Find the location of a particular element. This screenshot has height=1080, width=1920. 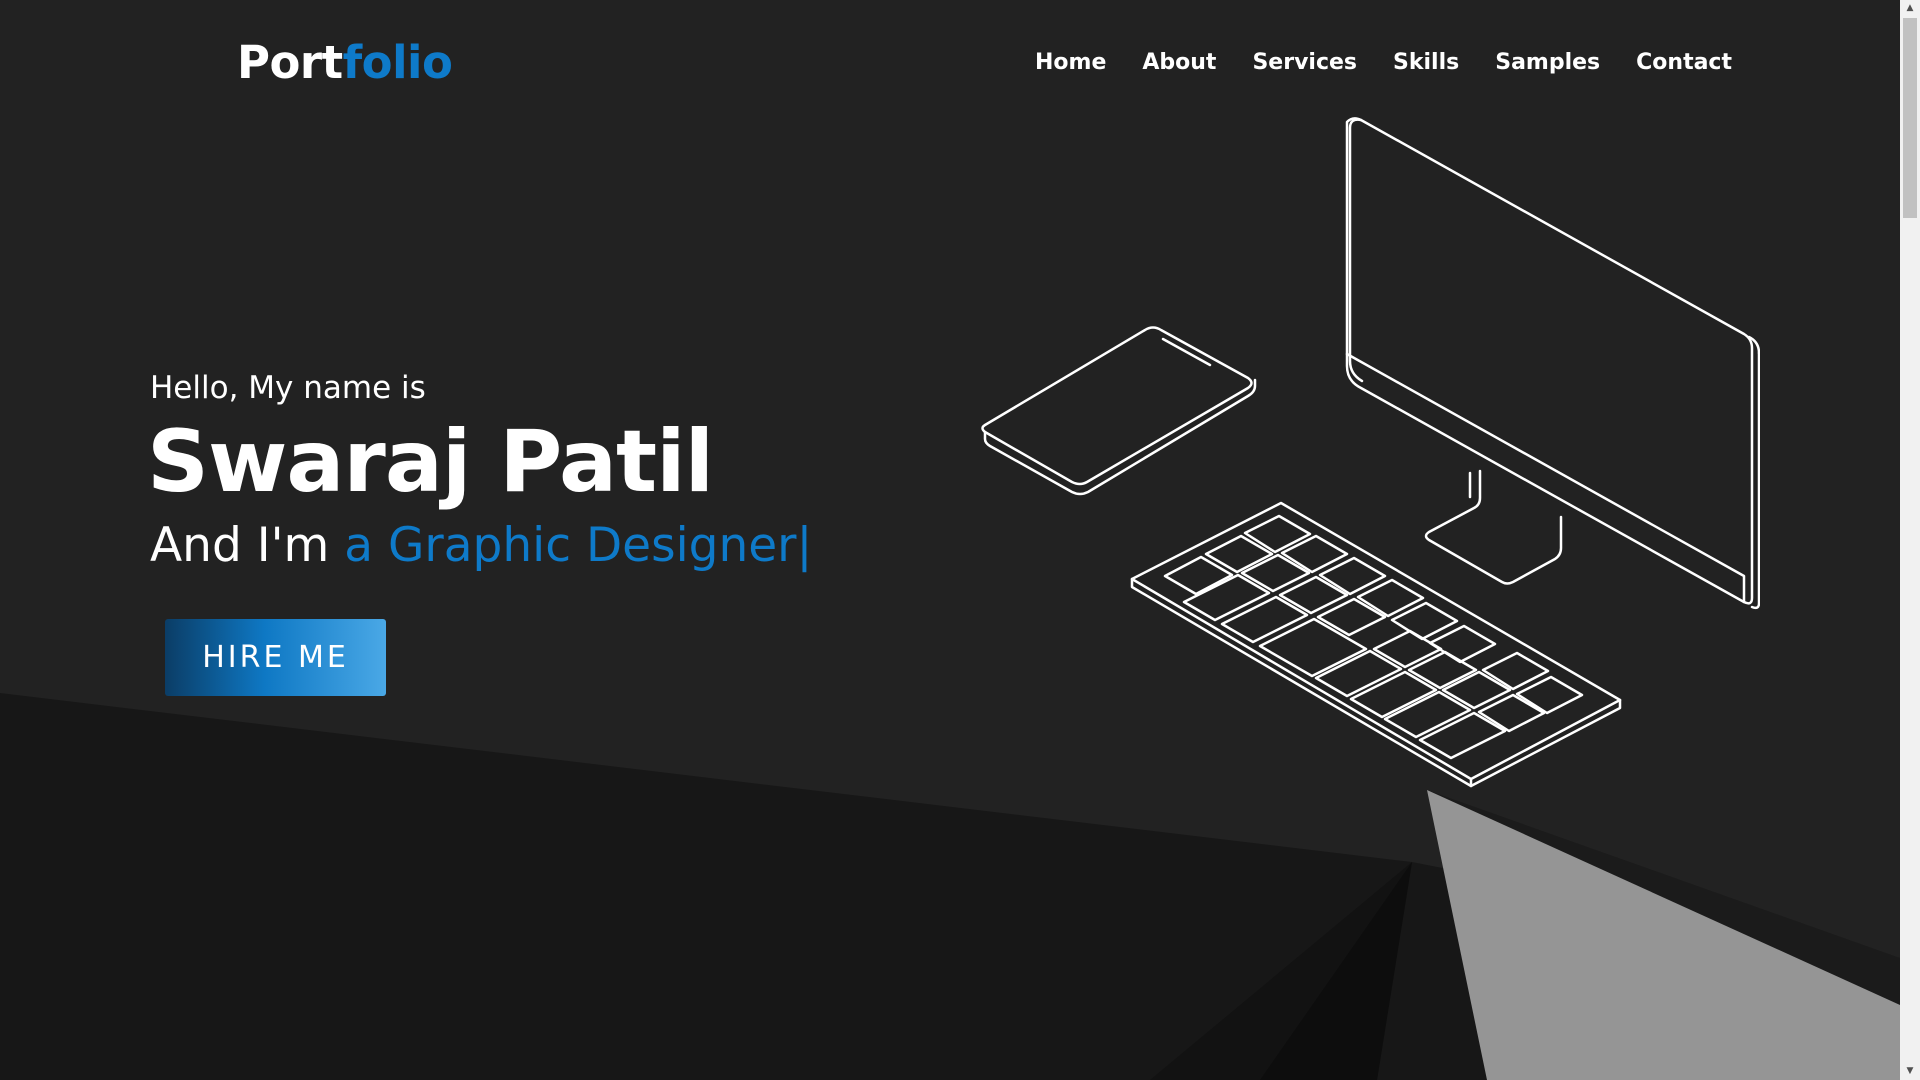

typing-cursor: | is located at coordinates (804, 545).